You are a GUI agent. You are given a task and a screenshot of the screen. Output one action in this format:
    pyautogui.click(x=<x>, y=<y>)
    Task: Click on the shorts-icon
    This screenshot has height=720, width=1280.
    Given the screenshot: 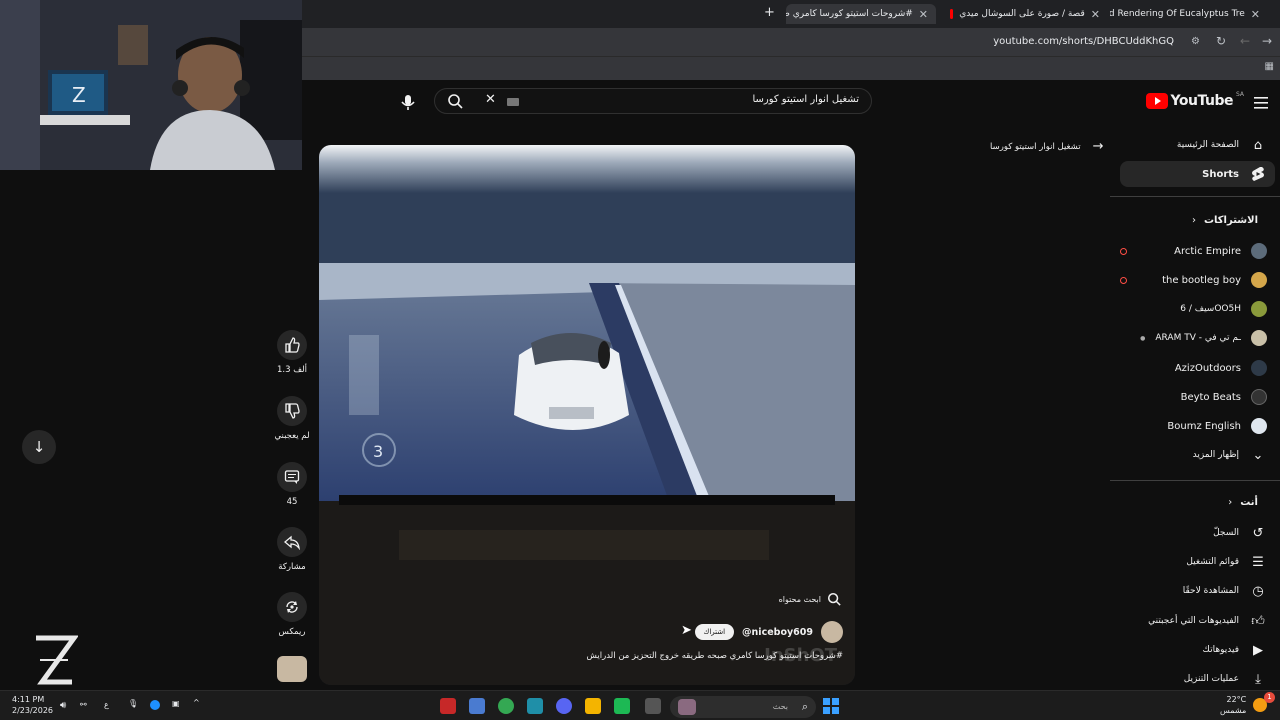 What is the action you would take?
    pyautogui.click(x=1258, y=174)
    